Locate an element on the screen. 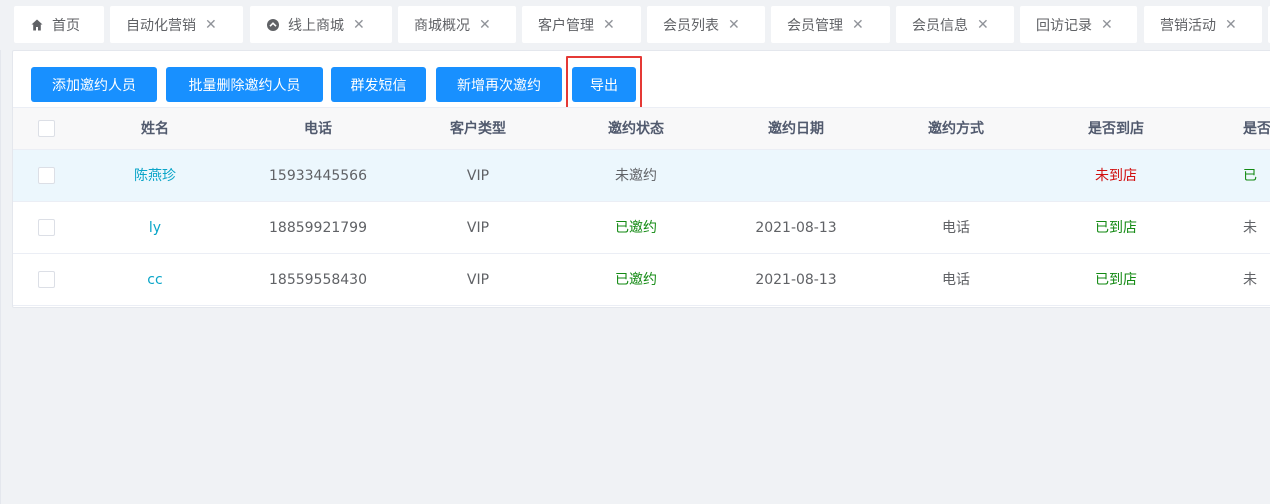 This screenshot has width=1270, height=504. tab-member-management: 会员管理 ✕ is located at coordinates (830, 24).